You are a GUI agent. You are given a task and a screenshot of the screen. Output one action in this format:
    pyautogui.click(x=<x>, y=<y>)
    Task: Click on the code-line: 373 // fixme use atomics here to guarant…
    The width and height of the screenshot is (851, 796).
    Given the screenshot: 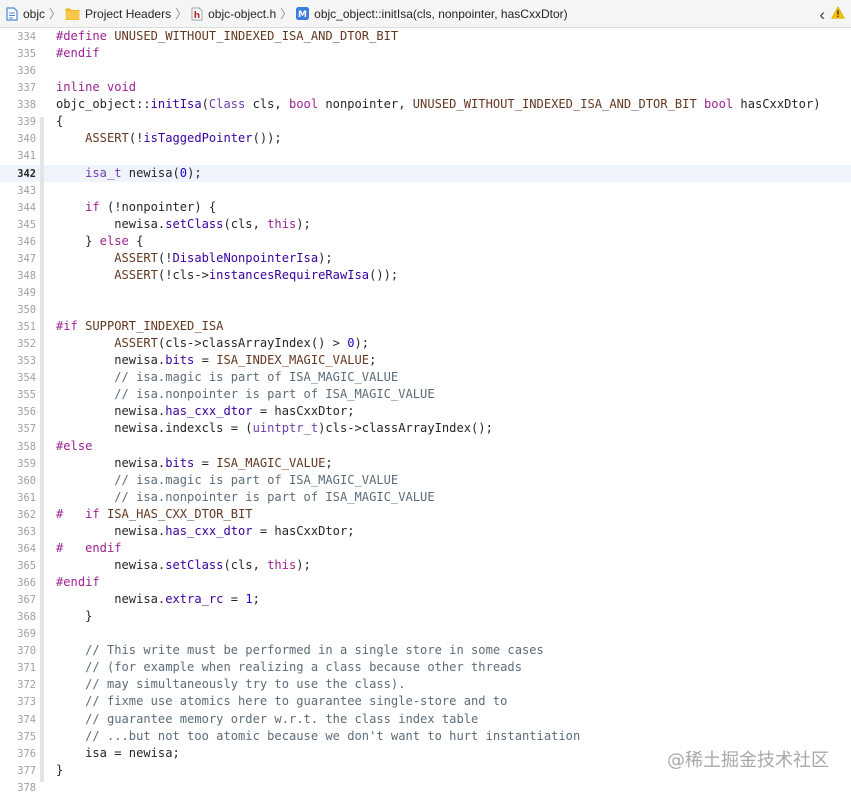 What is the action you would take?
    pyautogui.click(x=425, y=701)
    